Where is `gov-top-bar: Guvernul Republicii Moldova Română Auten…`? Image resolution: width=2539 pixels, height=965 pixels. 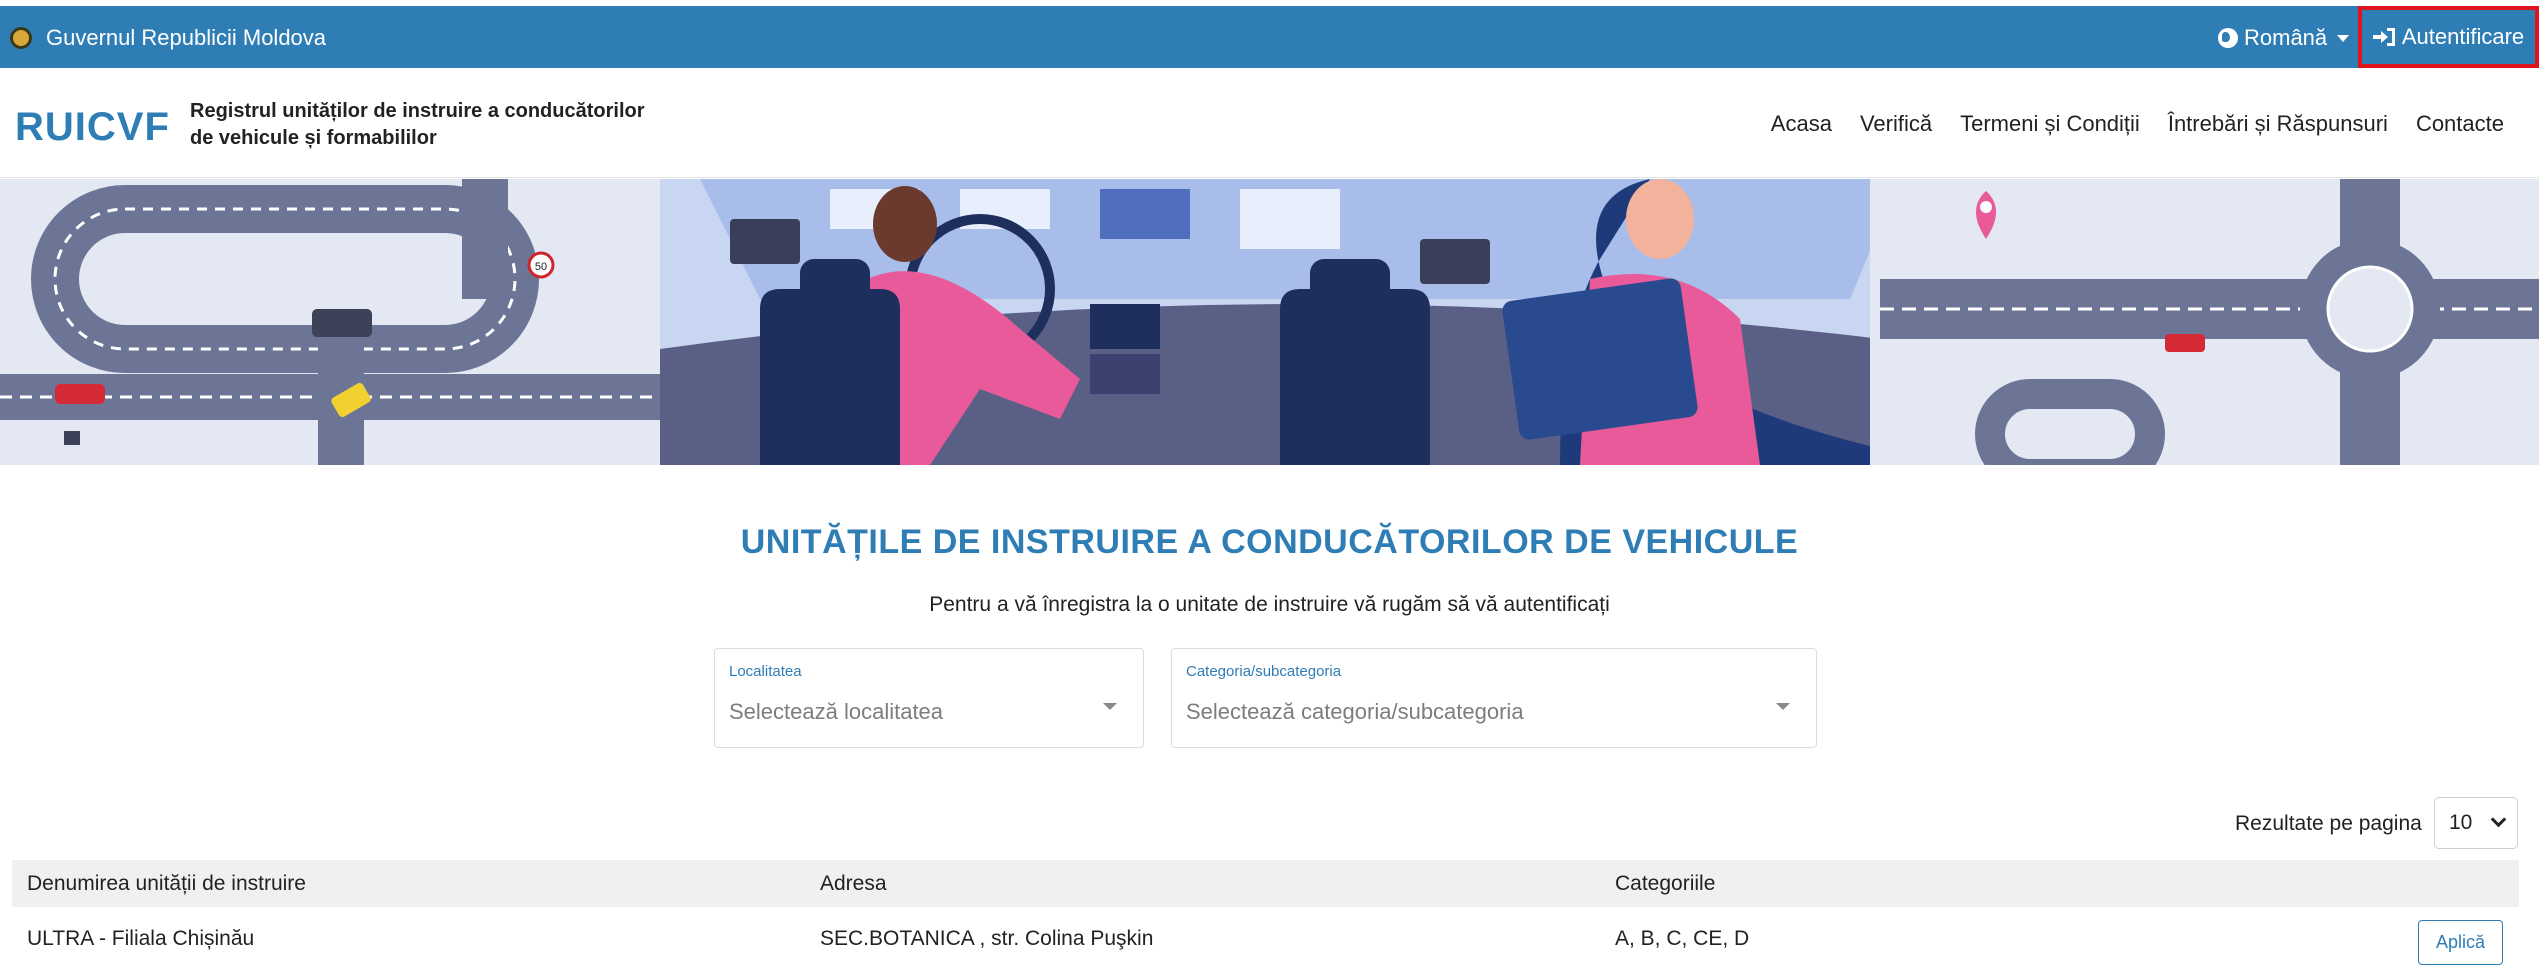 gov-top-bar: Guvernul Republicii Moldova Română Auten… is located at coordinates (1269, 37).